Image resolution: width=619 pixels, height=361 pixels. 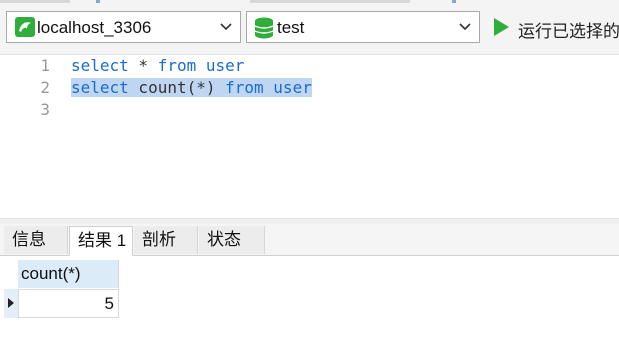 What do you see at coordinates (291, 27) in the screenshot?
I see `database-label: test` at bounding box center [291, 27].